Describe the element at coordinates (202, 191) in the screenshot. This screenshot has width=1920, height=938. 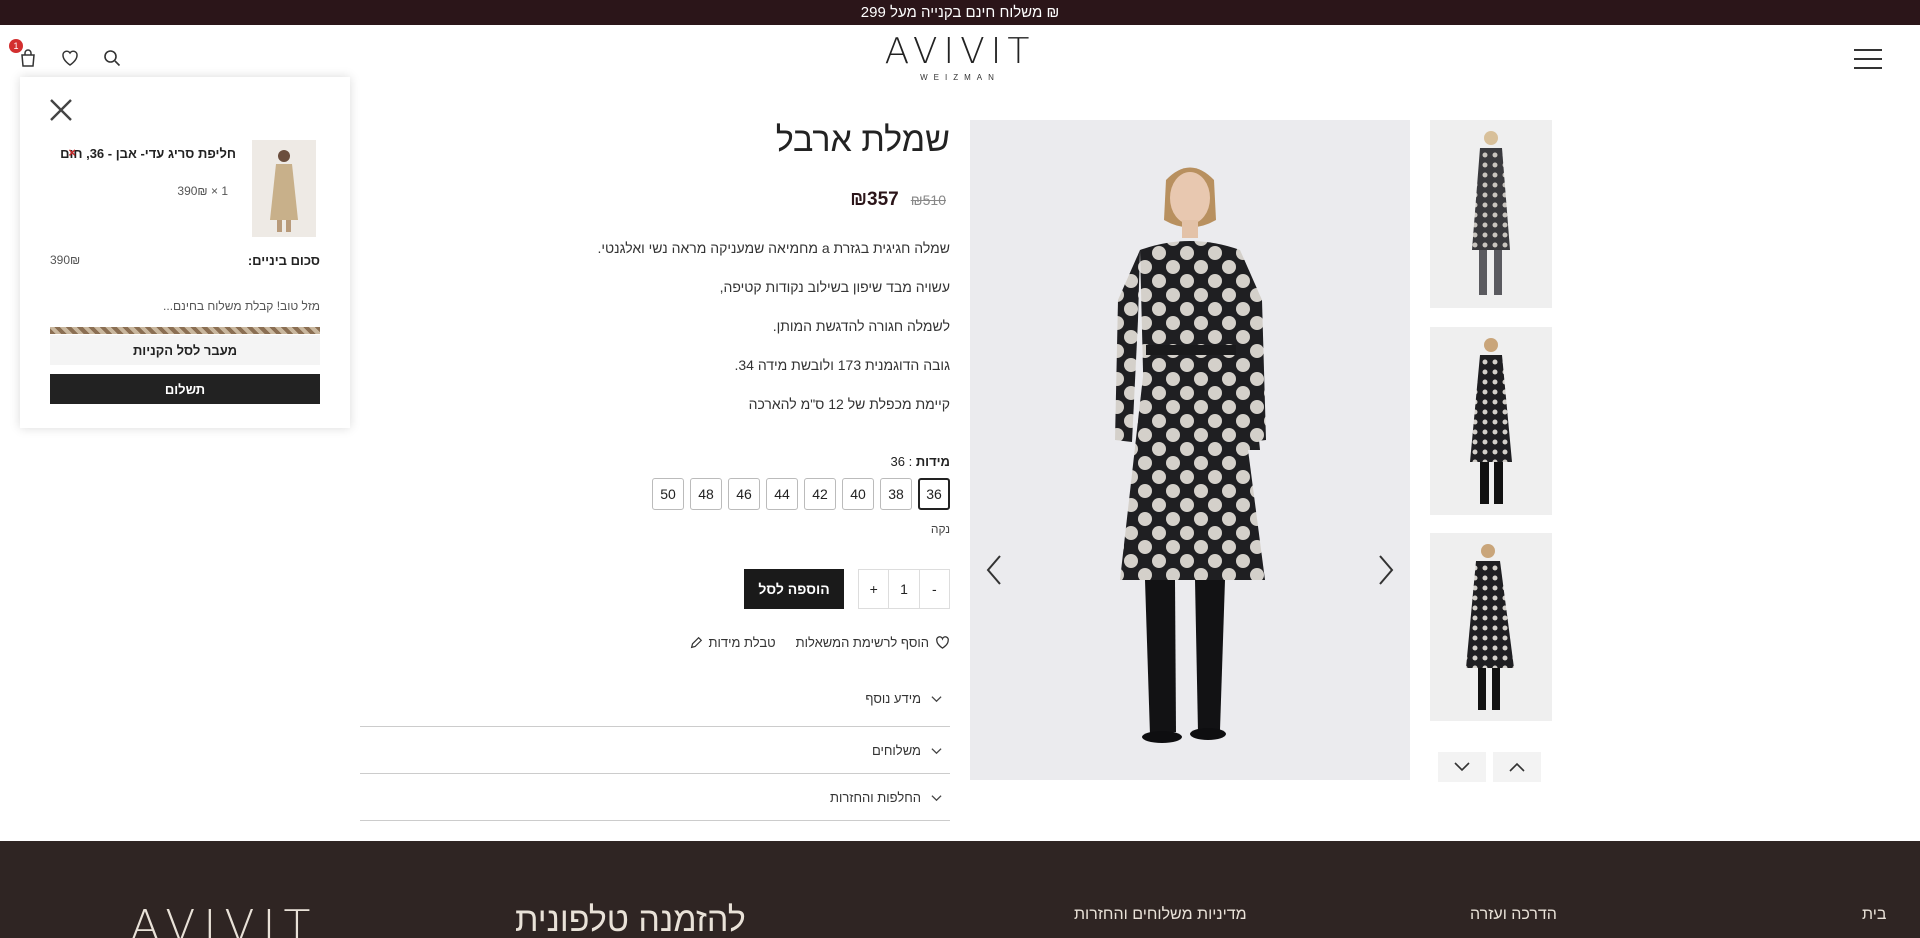
I see `mini-cart-item-qty: 1 × 390₪` at that location.